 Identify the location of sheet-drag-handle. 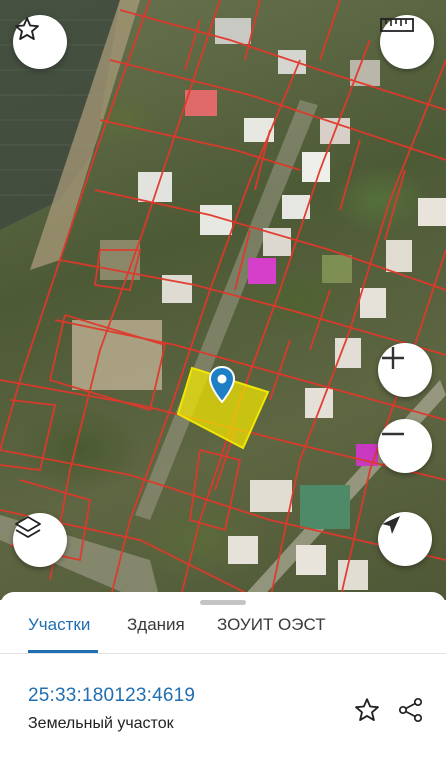
(223, 602).